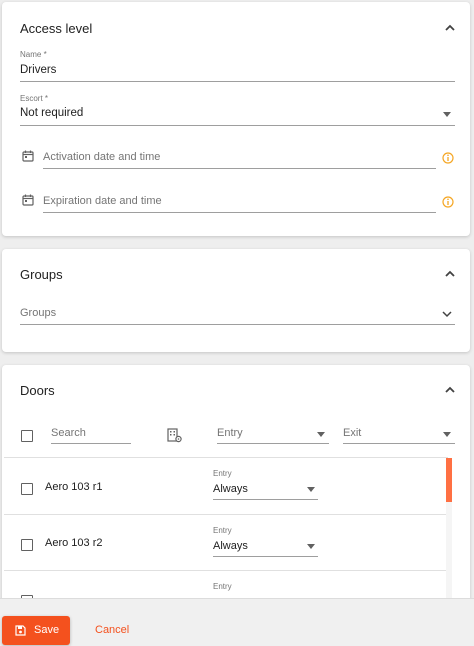 The height and width of the screenshot is (646, 474). I want to click on groups-underline, so click(237, 324).